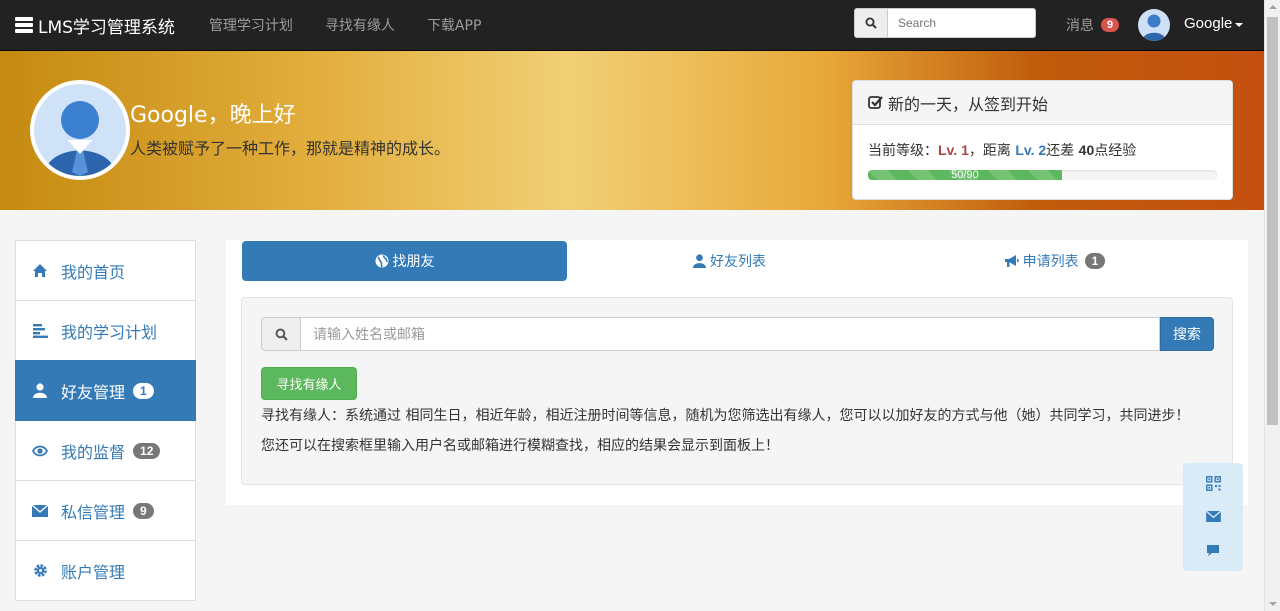 The width and height of the screenshot is (1280, 611). I want to click on sidebar-item-label: 我的监督, so click(93, 452).